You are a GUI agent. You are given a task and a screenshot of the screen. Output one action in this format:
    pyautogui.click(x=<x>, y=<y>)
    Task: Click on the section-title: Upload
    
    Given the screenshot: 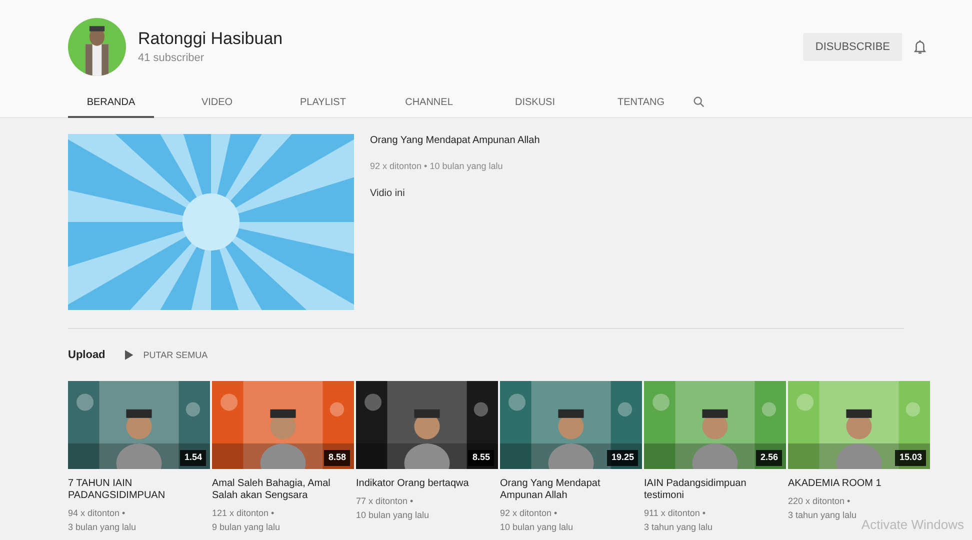 What is the action you would take?
    pyautogui.click(x=87, y=355)
    